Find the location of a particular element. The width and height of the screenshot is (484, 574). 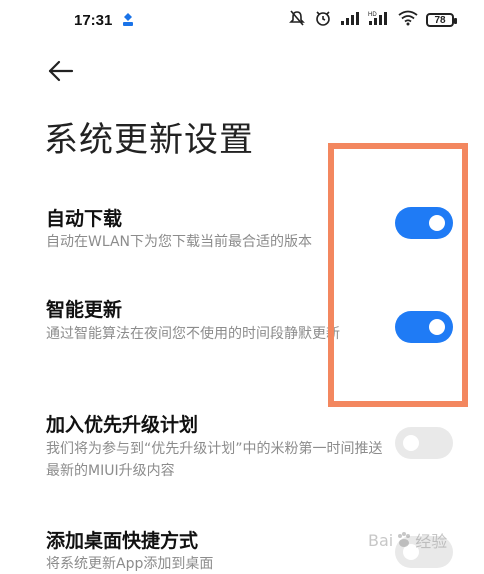

app-notification-icon is located at coordinates (128, 20).